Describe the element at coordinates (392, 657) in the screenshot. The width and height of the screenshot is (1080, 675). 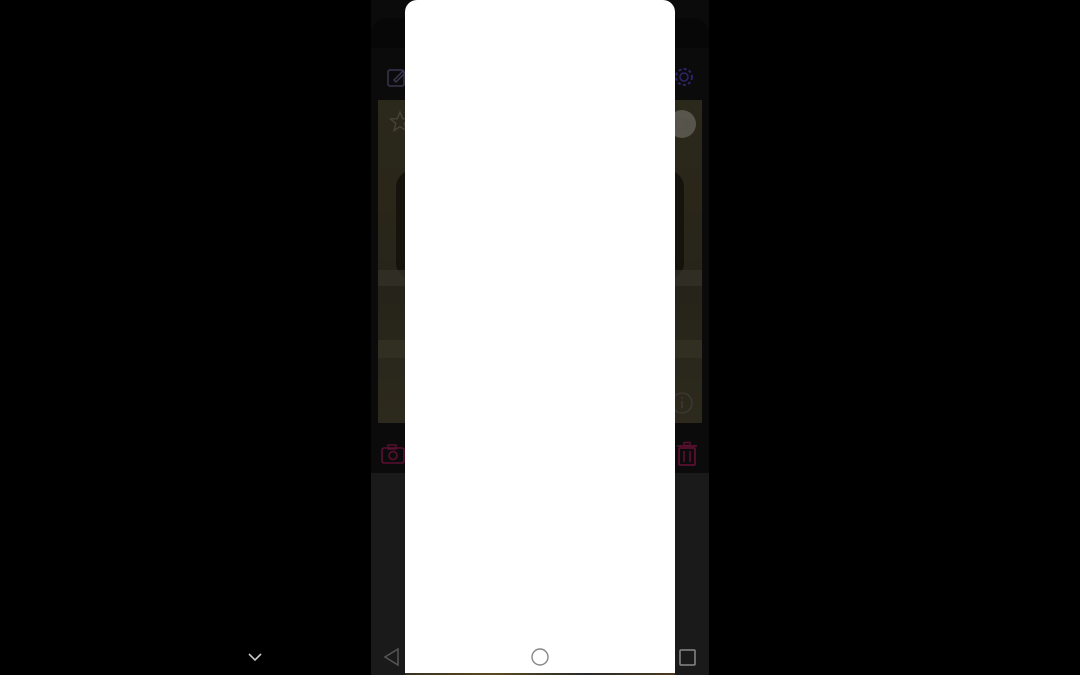
I see `triangle-back-icon` at that location.